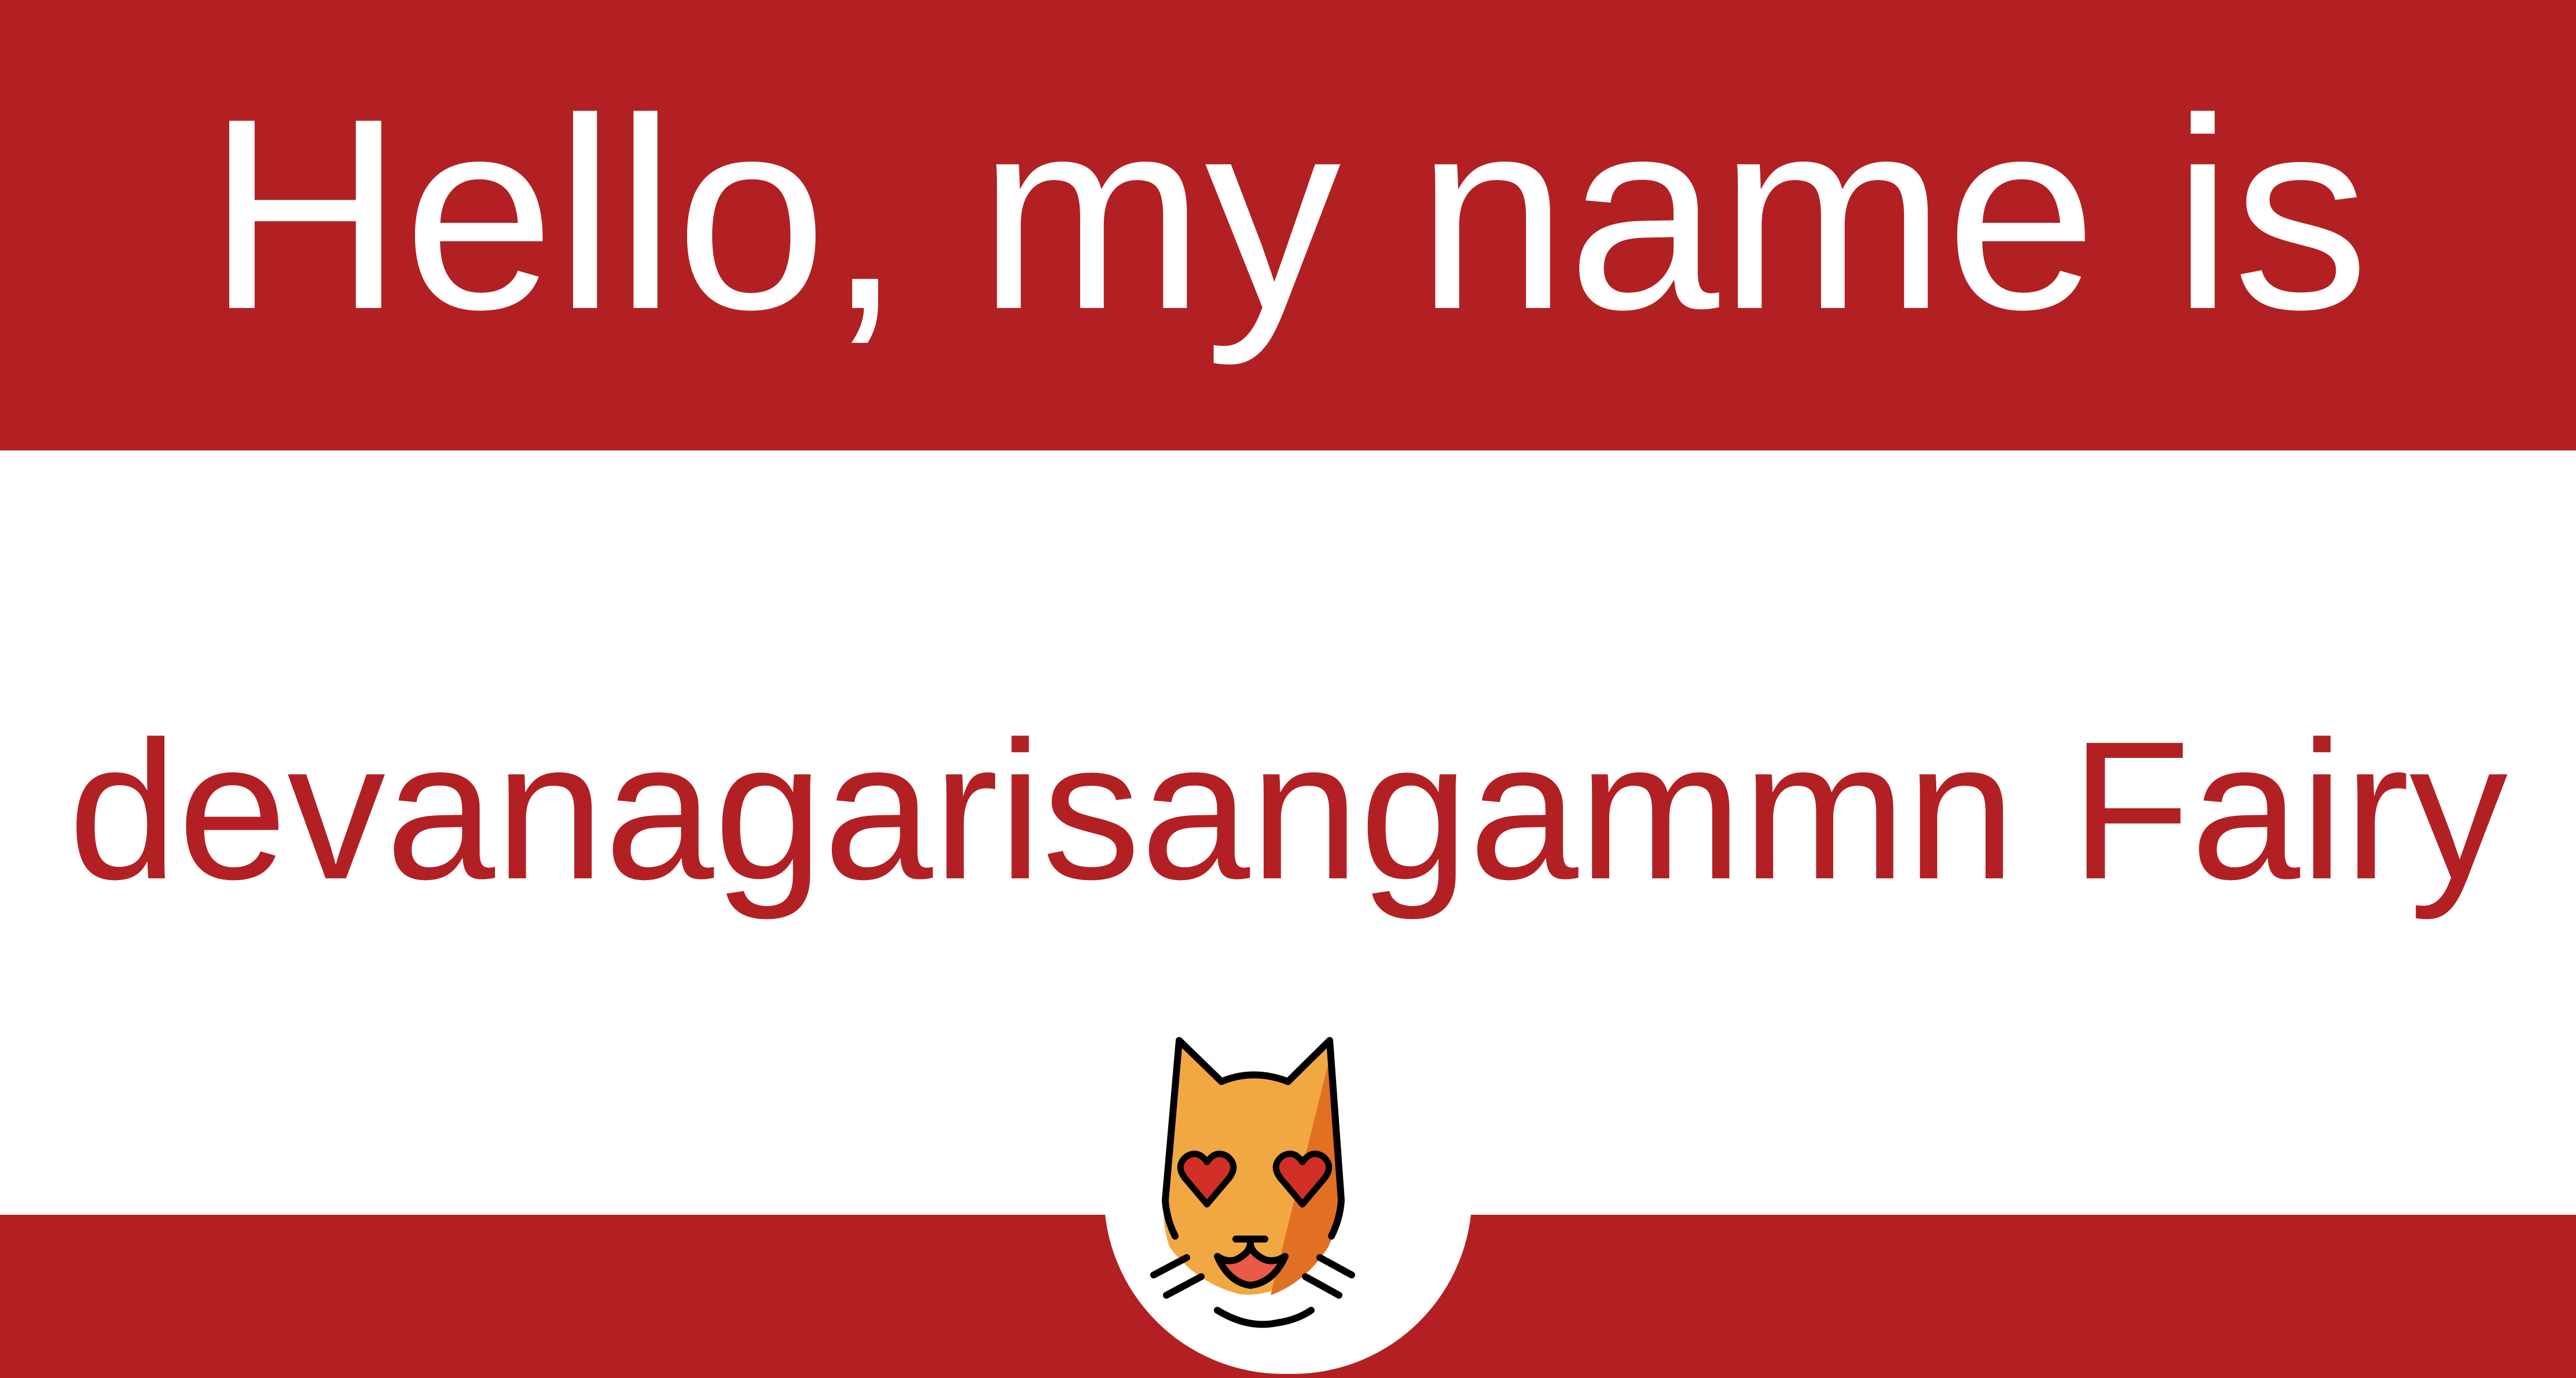  I want to click on smiling-cat-with-heart-eyes-icon, so click(1252, 1183).